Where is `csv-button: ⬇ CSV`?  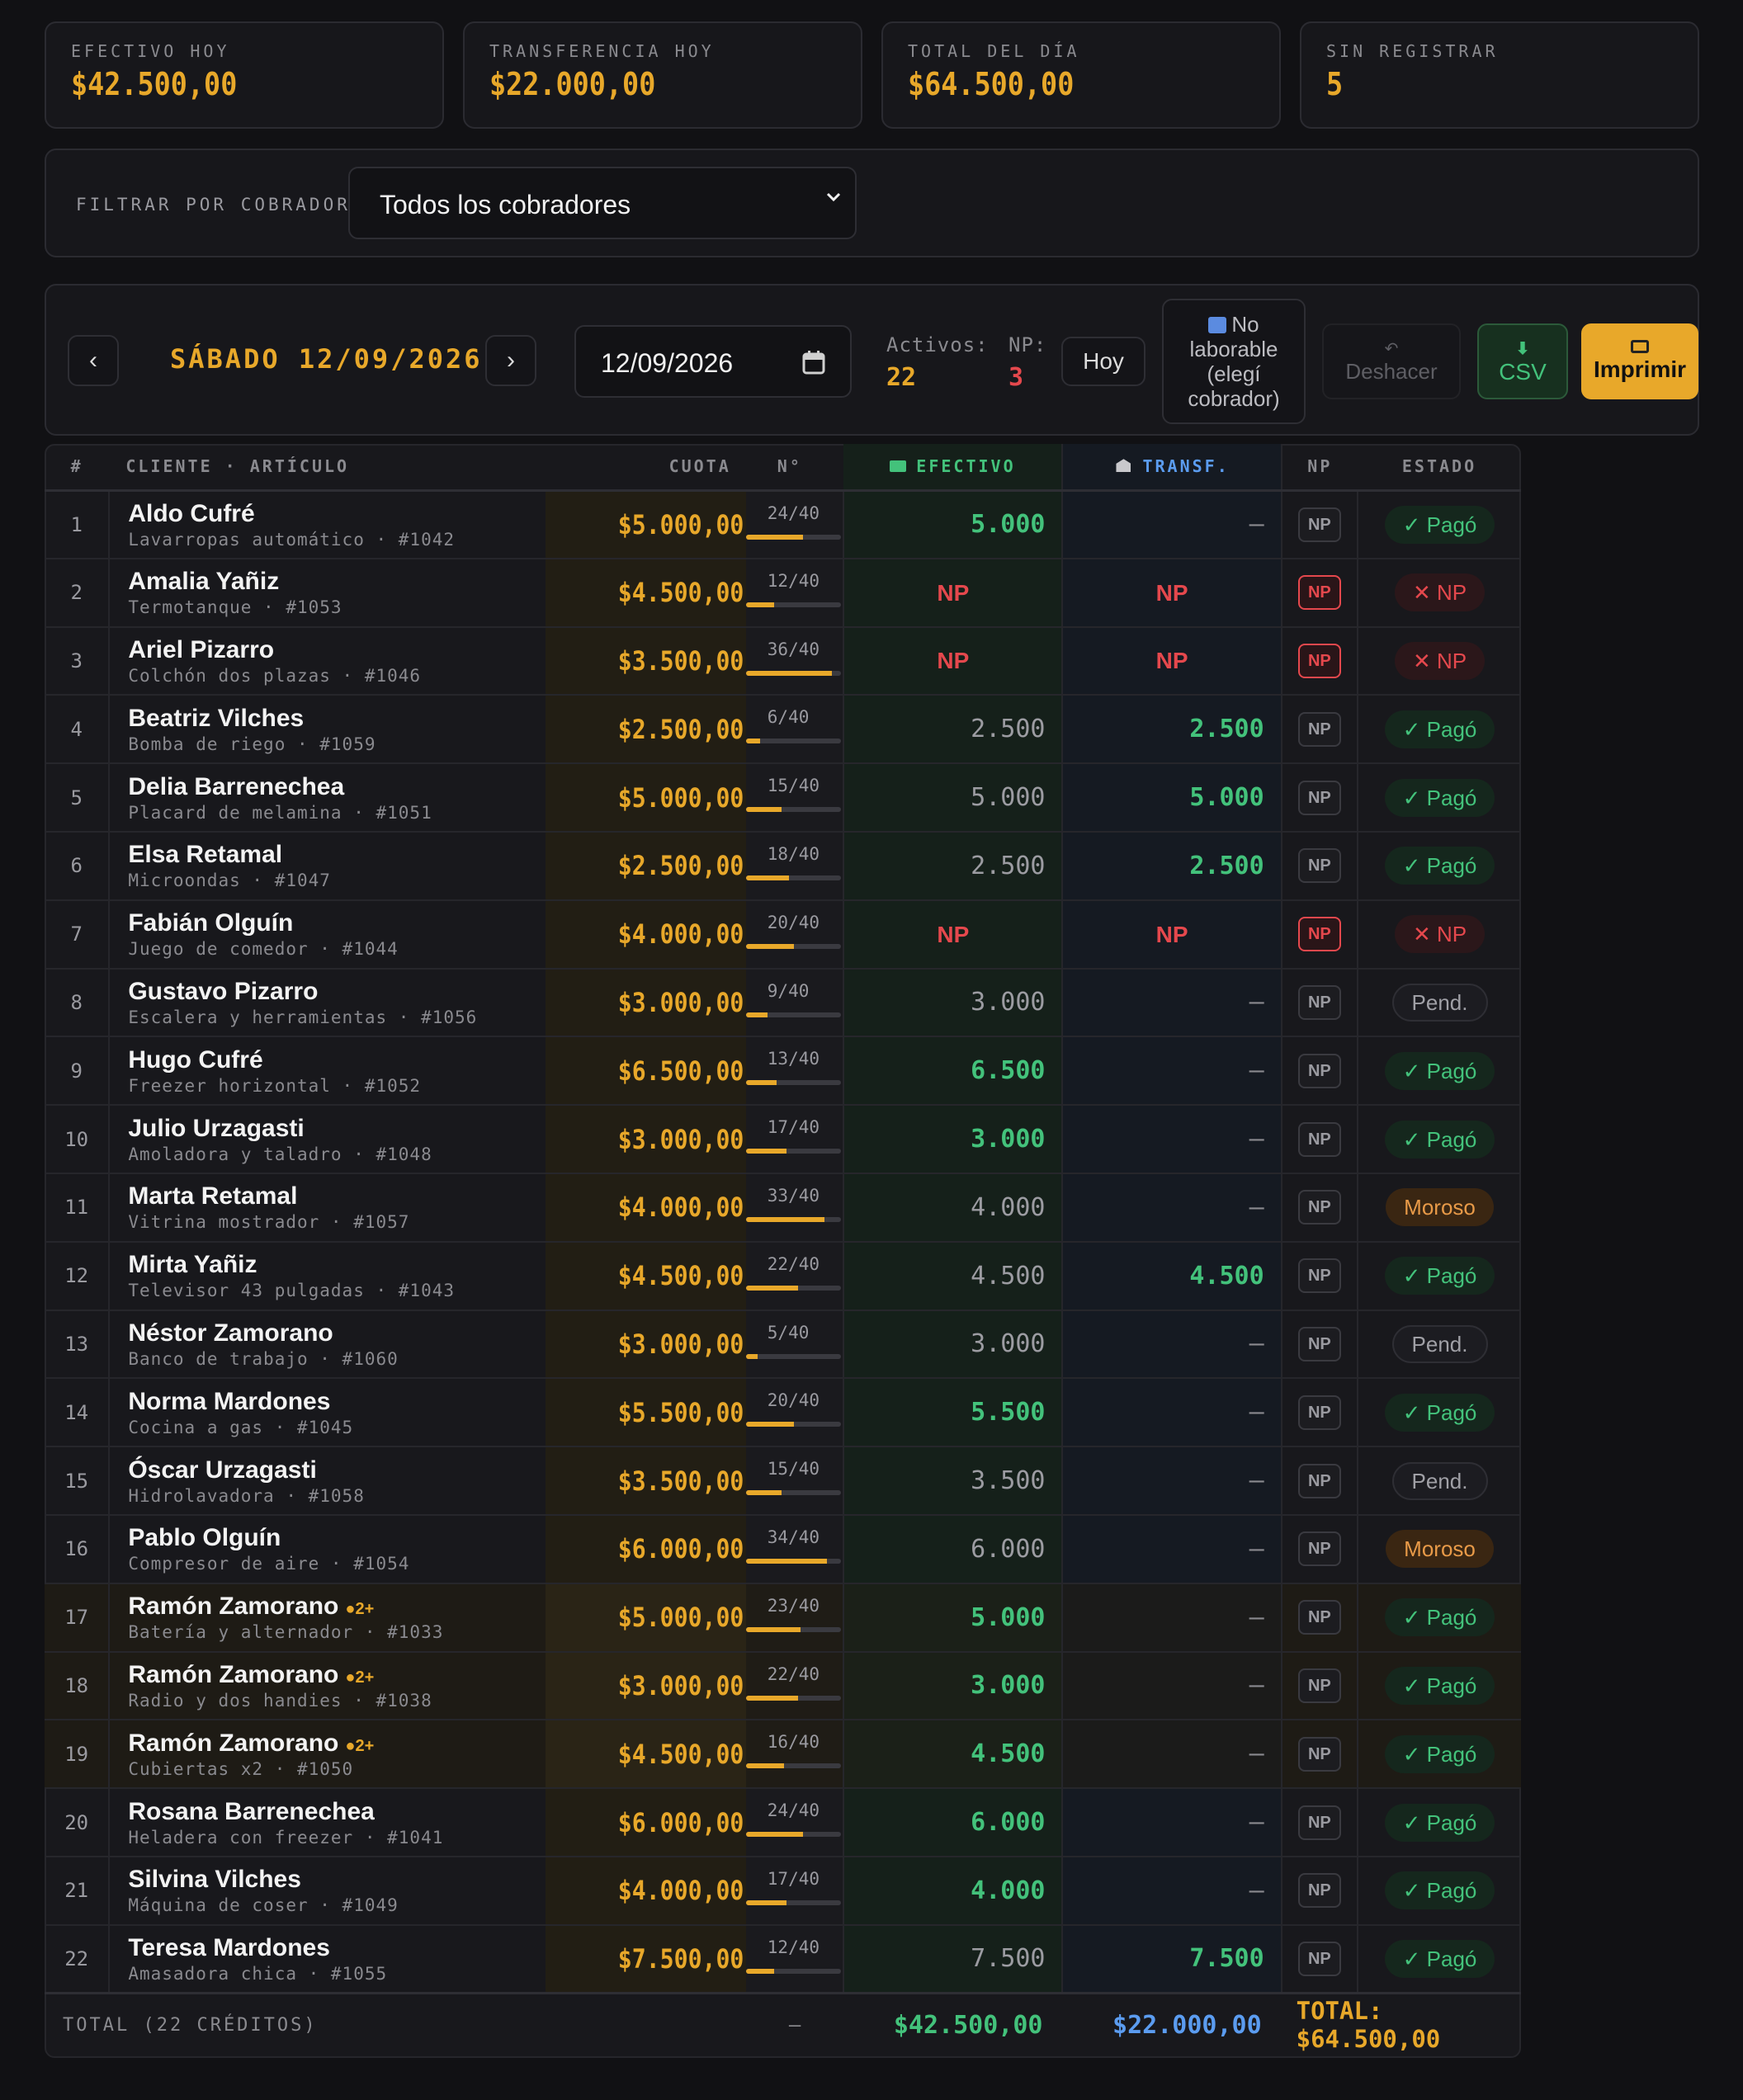 csv-button: ⬇ CSV is located at coordinates (1522, 361).